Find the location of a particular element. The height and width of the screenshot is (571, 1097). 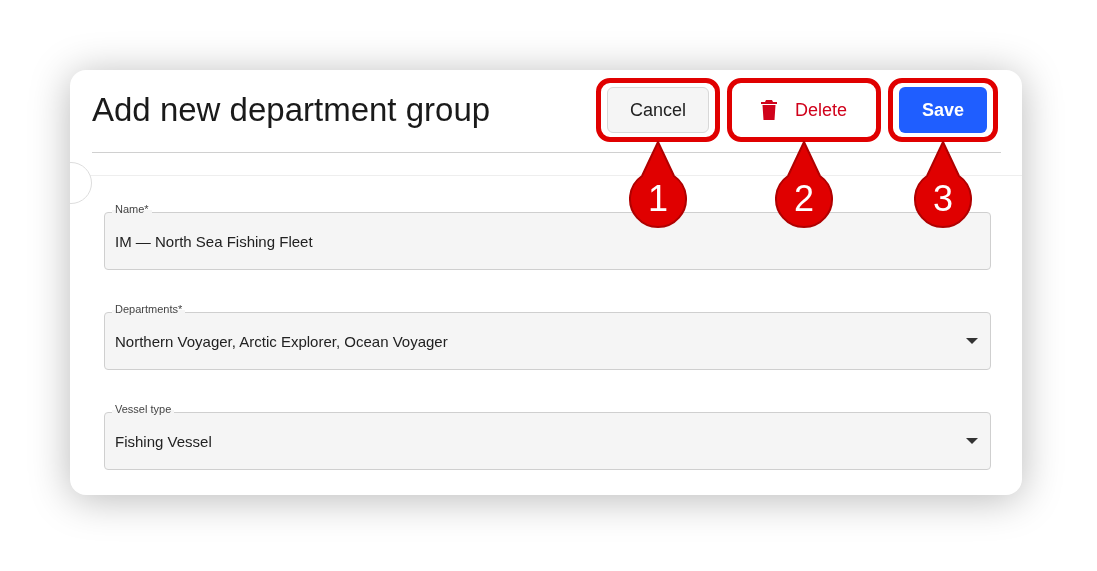

field-value: Northern Voyager, Arctic Explorer, Ocean Voyager is located at coordinates (282, 341).